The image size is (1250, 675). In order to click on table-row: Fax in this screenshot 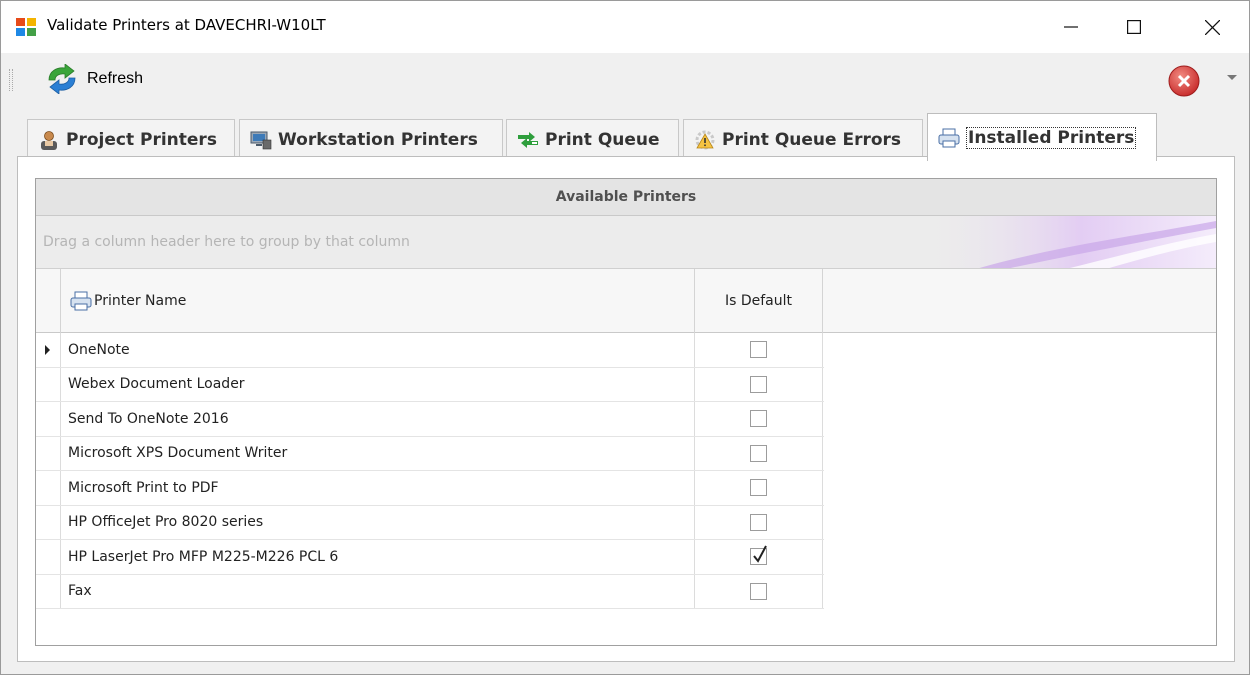, I will do `click(430, 591)`.